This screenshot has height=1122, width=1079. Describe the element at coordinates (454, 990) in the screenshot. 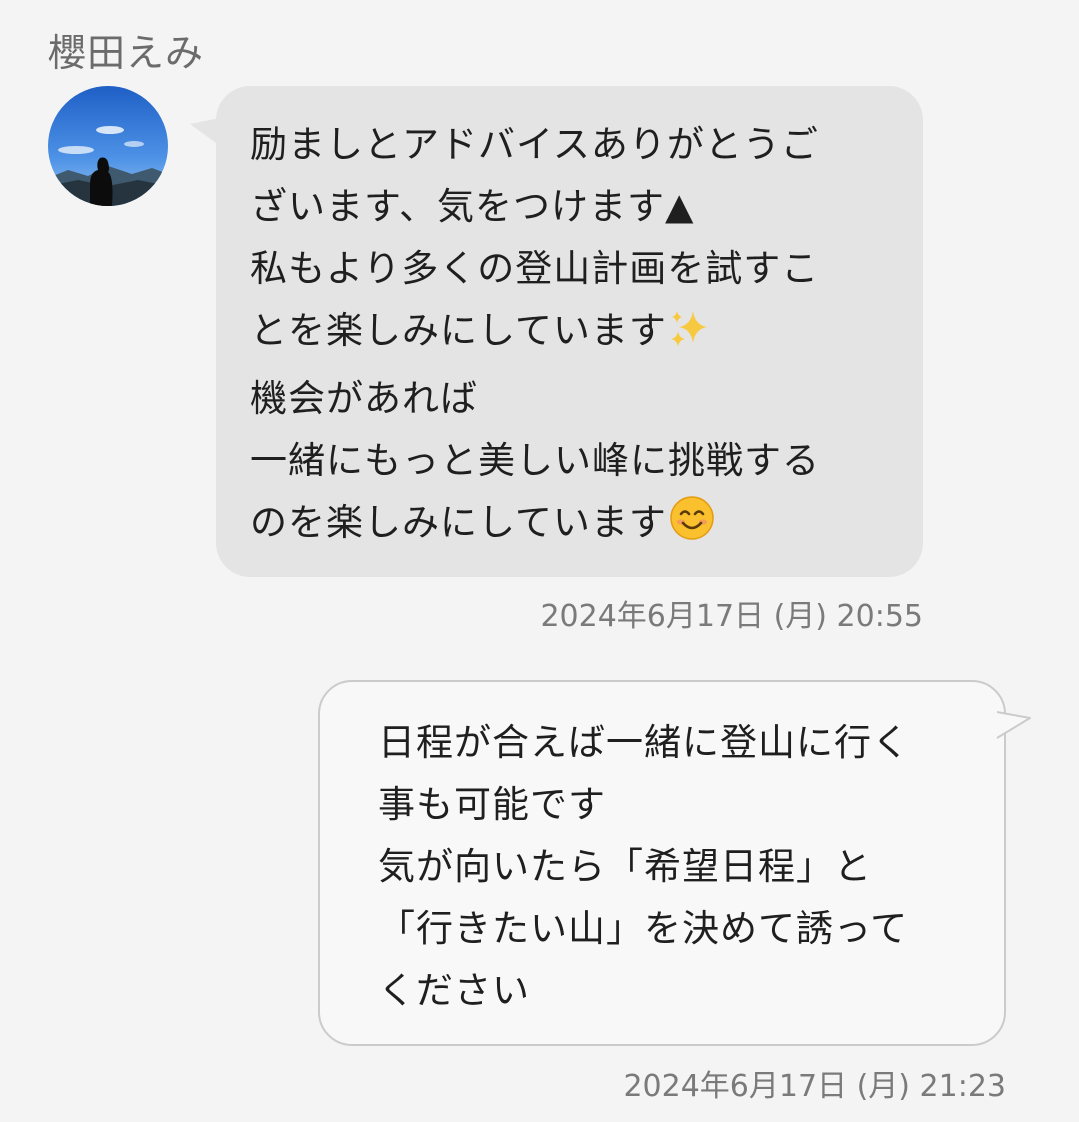

I see `message-line: ください` at that location.